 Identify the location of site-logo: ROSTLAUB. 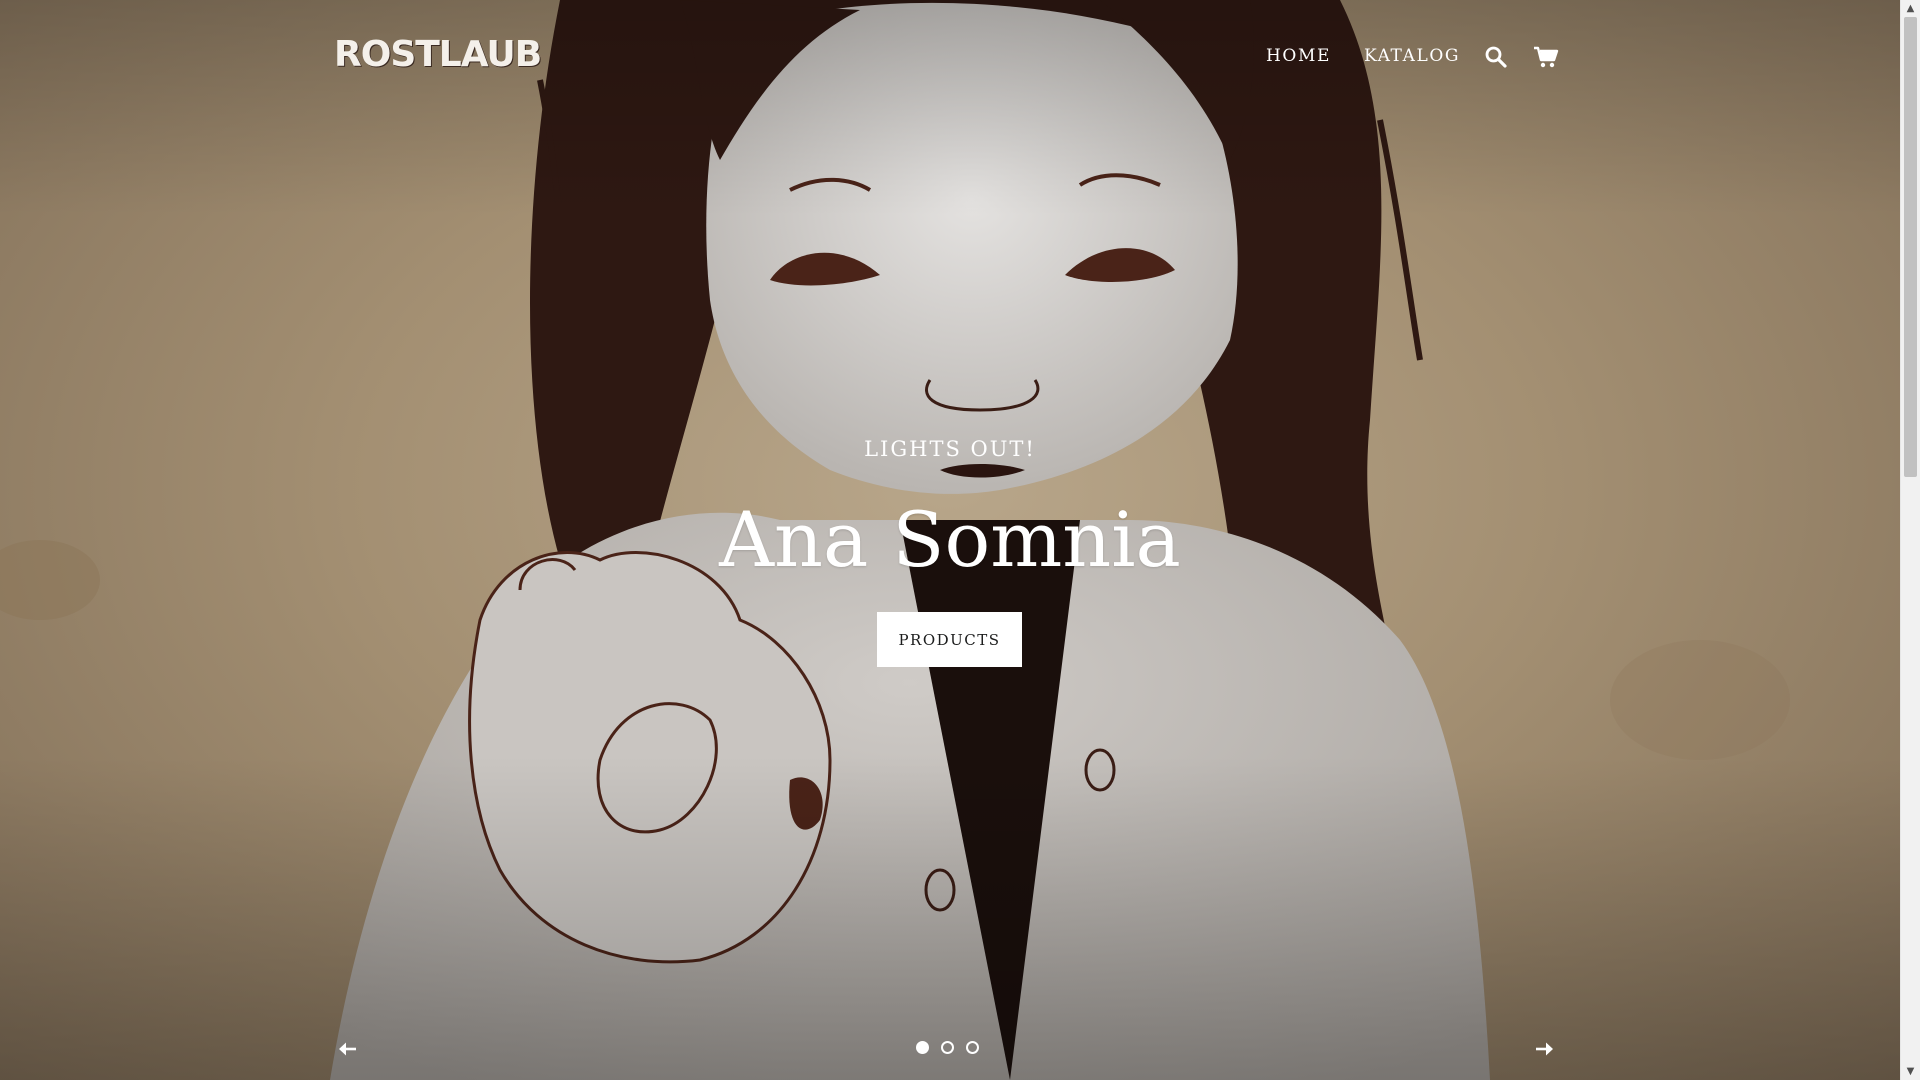
(438, 54).